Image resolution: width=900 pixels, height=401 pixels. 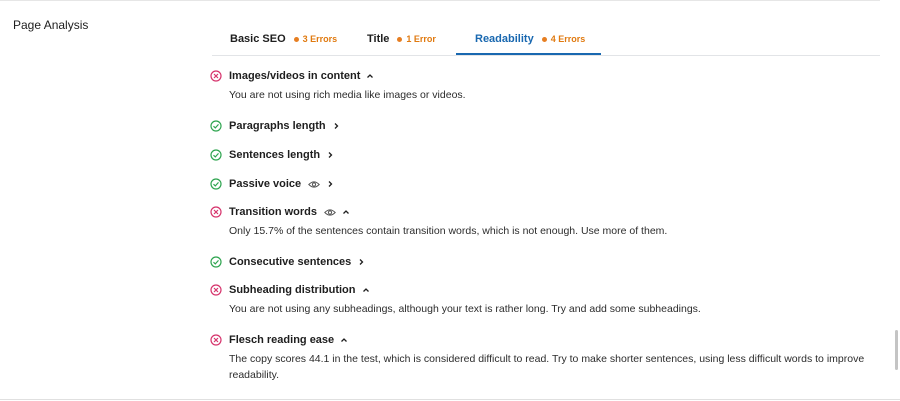 What do you see at coordinates (450, 399) in the screenshot?
I see `bottom-divider` at bounding box center [450, 399].